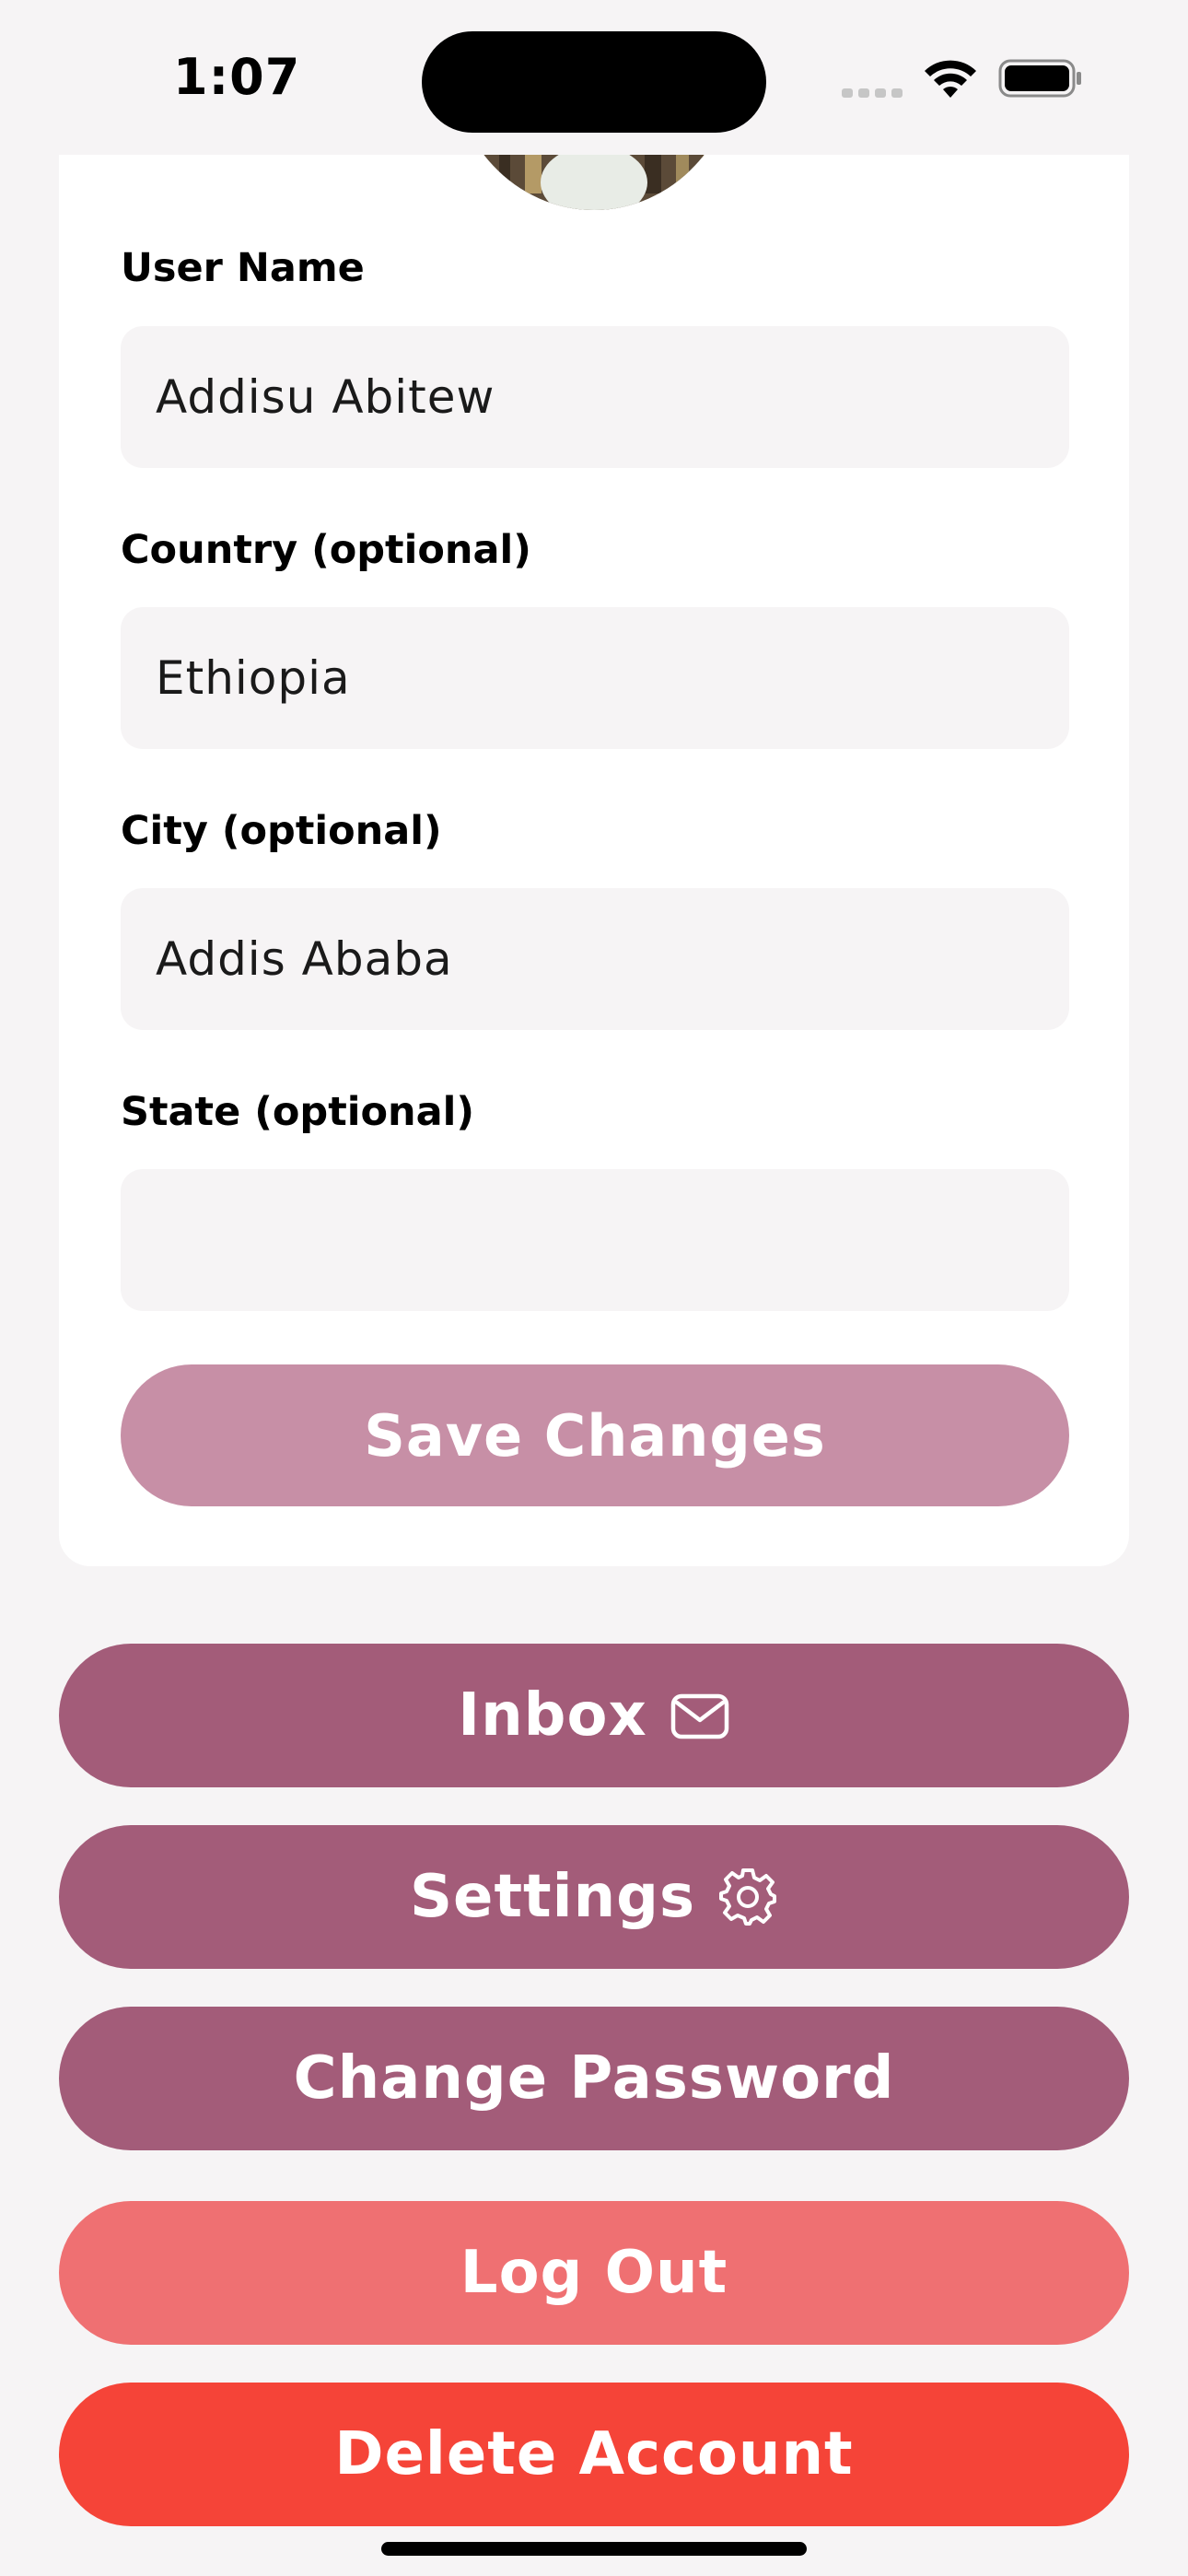  Describe the element at coordinates (326, 550) in the screenshot. I see `country-label: Country (optional)` at that location.